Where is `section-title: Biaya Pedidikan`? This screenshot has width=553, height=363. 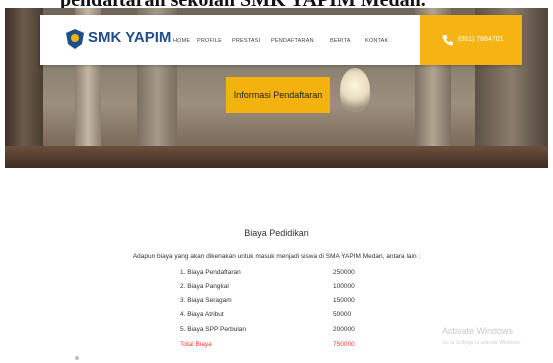 section-title: Biaya Pedidikan is located at coordinates (276, 233).